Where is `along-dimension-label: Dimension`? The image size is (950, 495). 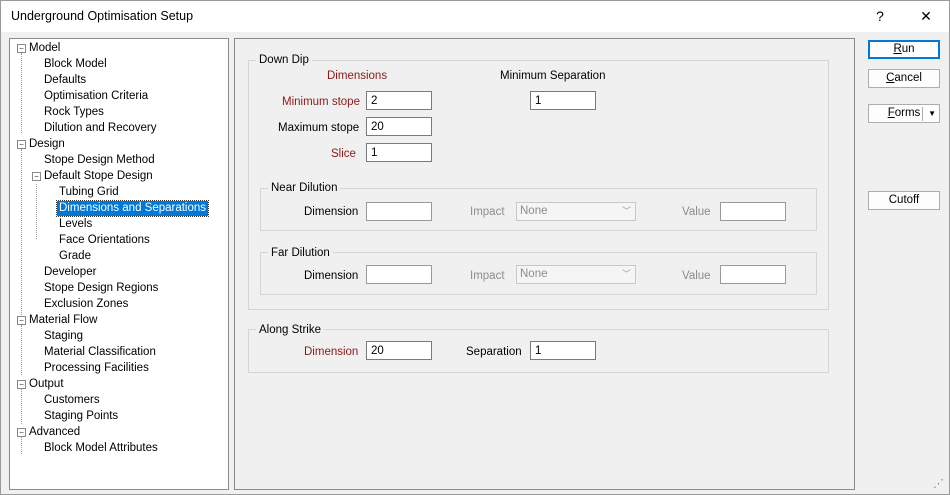 along-dimension-label: Dimension is located at coordinates (331, 352).